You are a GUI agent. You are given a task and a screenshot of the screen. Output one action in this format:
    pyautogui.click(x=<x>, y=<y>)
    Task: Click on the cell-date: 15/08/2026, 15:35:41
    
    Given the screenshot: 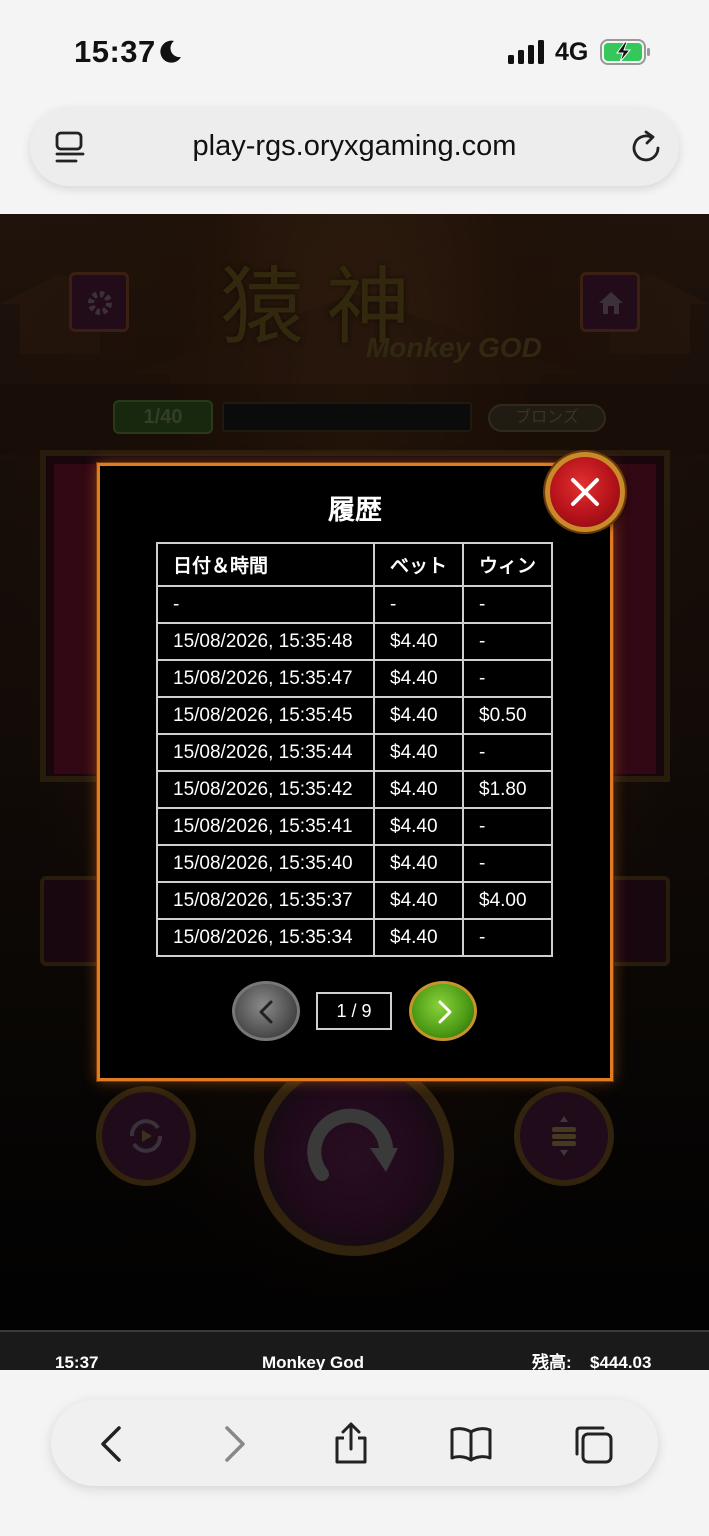 What is the action you would take?
    pyautogui.click(x=265, y=826)
    